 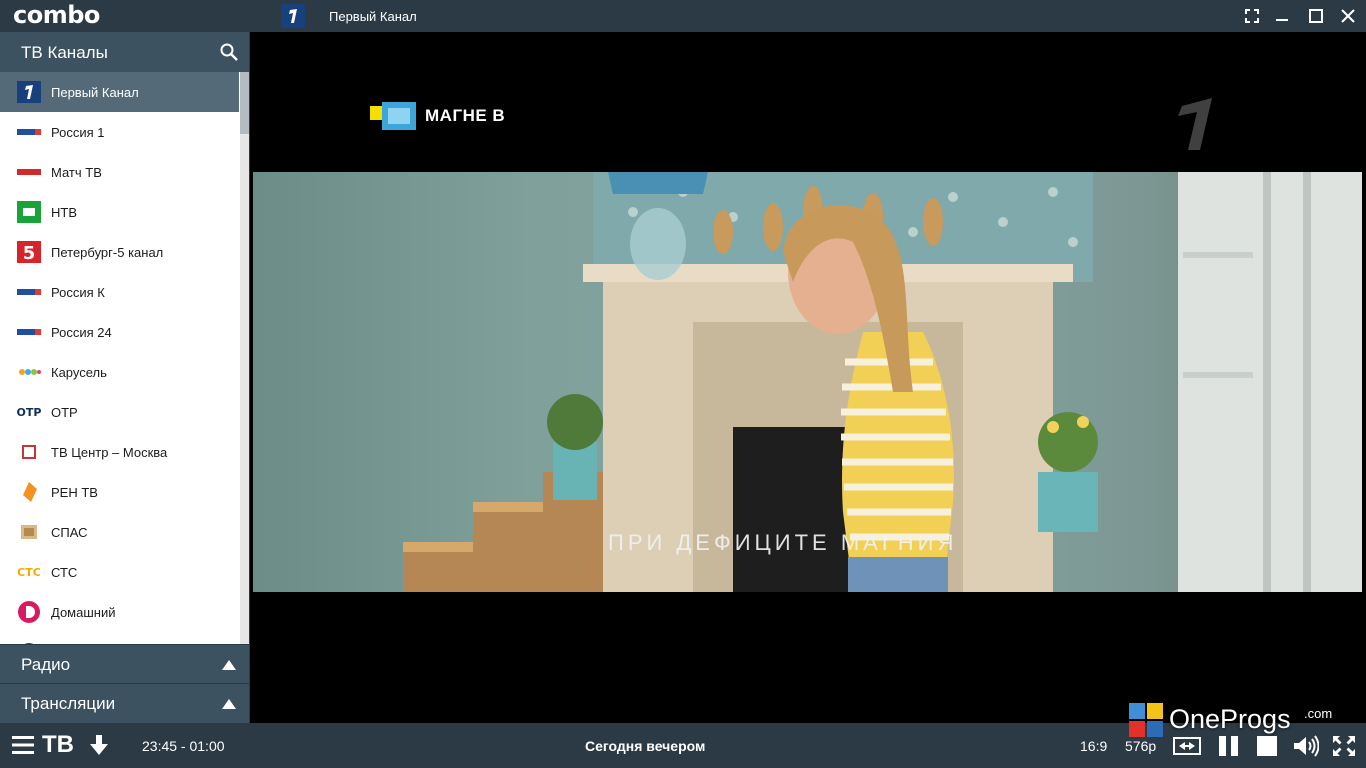 What do you see at coordinates (229, 52) in the screenshot?
I see `search-icon` at bounding box center [229, 52].